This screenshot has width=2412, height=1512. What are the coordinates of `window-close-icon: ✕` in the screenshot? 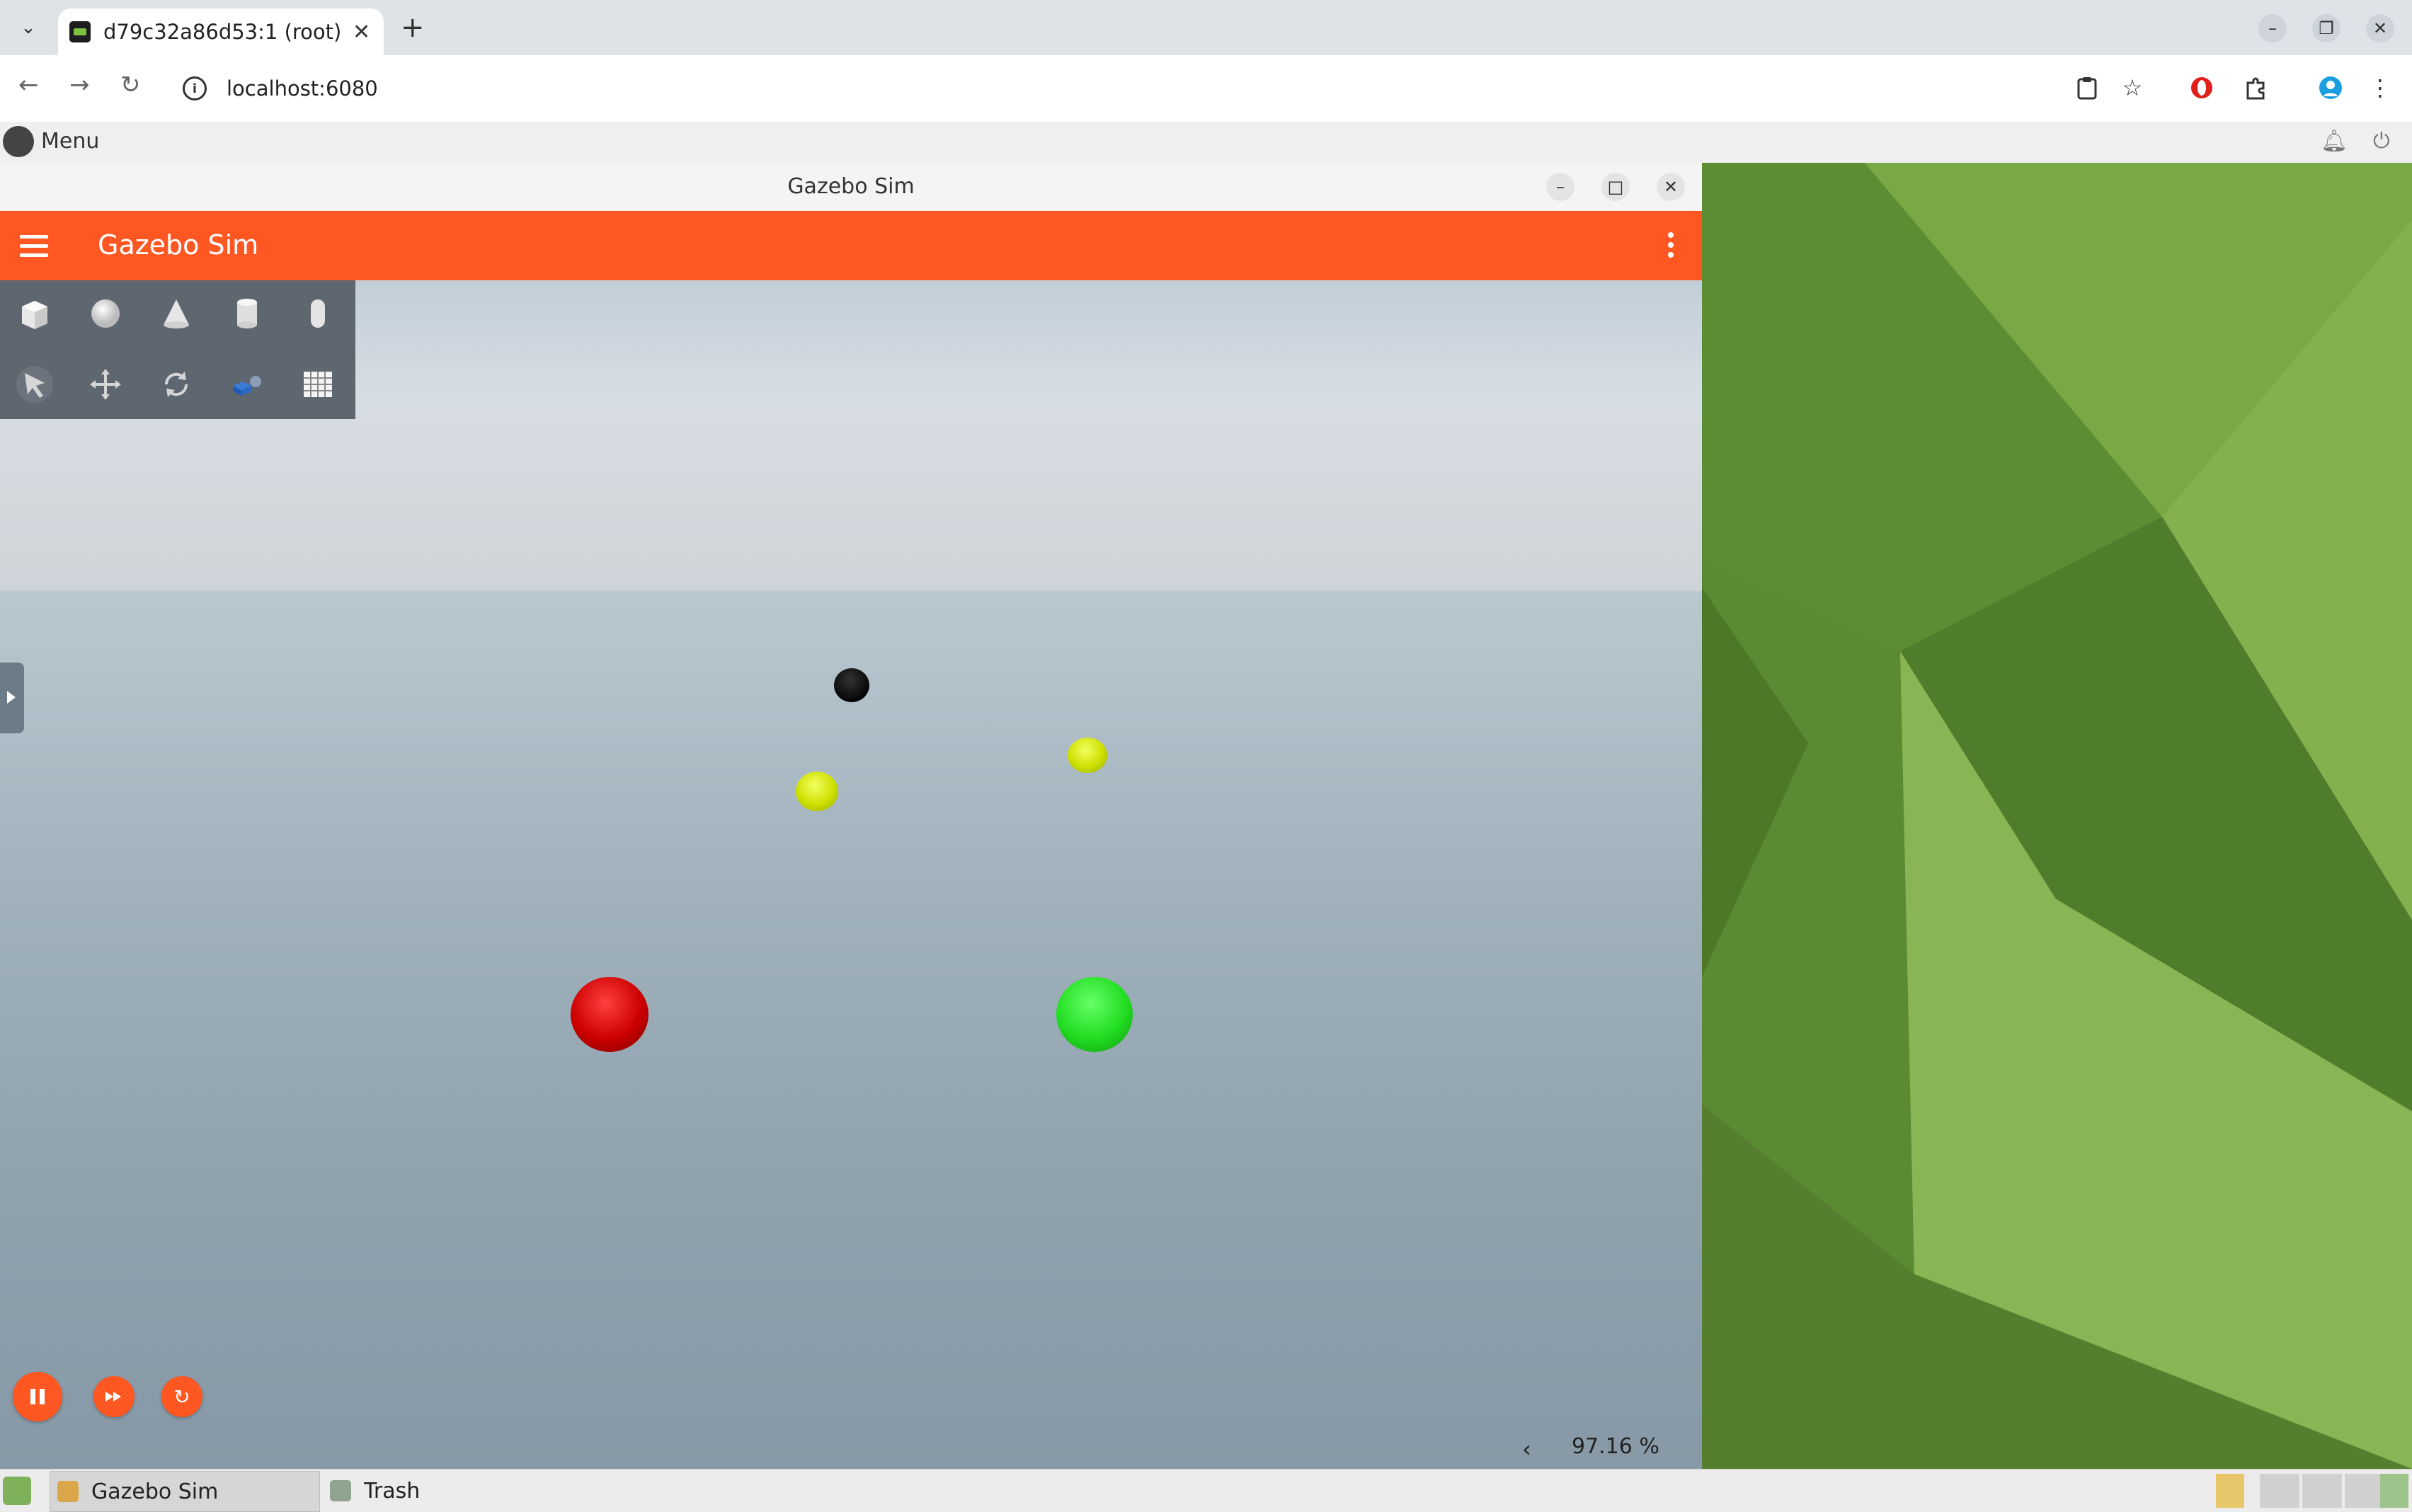 It's located at (1671, 187).